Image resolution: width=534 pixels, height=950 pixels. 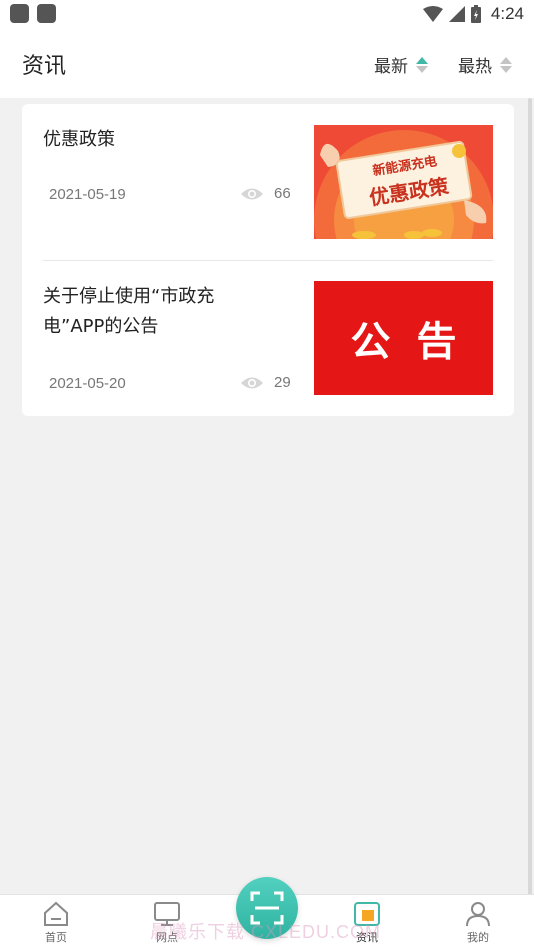 What do you see at coordinates (267, 14) in the screenshot?
I see `status-bar: 4:24` at bounding box center [267, 14].